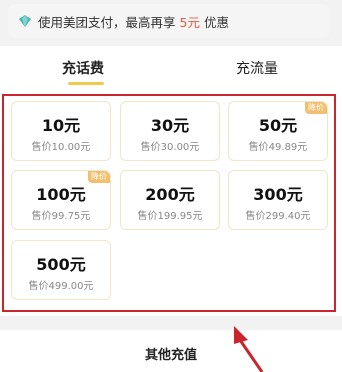 The image size is (342, 372). I want to click on recharge-amount: 30元, so click(170, 125).